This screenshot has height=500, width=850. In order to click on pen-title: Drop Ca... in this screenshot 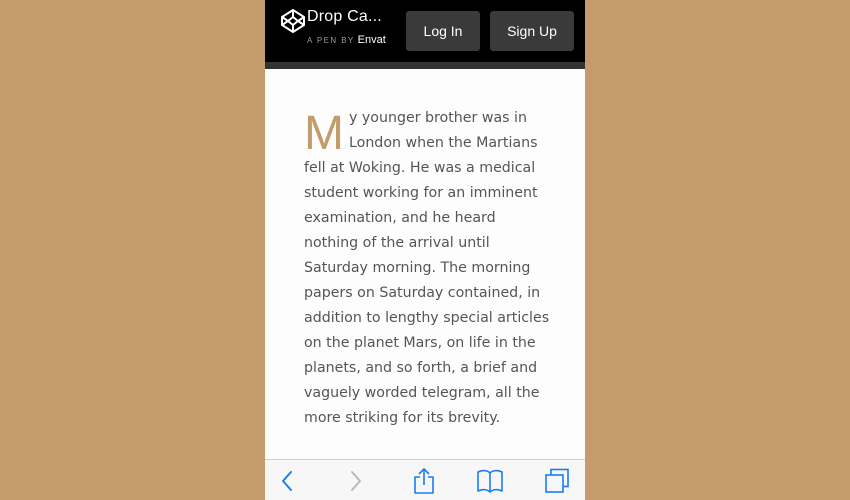, I will do `click(344, 17)`.